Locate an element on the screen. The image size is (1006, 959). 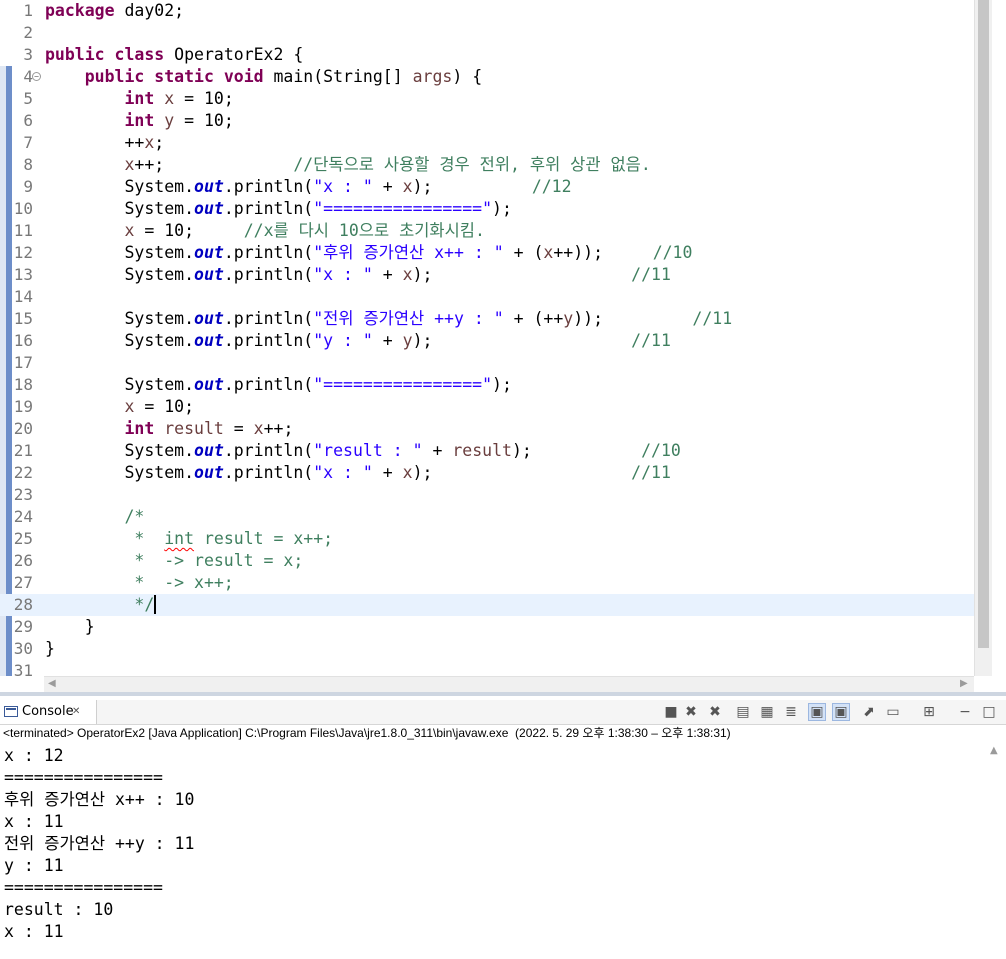
console-vertical-scrollbar: ▲ is located at coordinates (995, 852).